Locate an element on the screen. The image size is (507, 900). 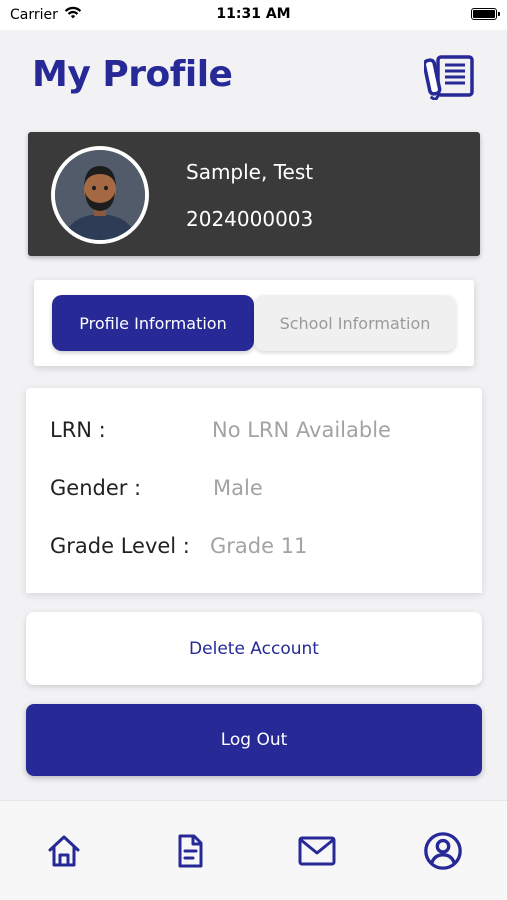
document-icon is located at coordinates (190, 851).